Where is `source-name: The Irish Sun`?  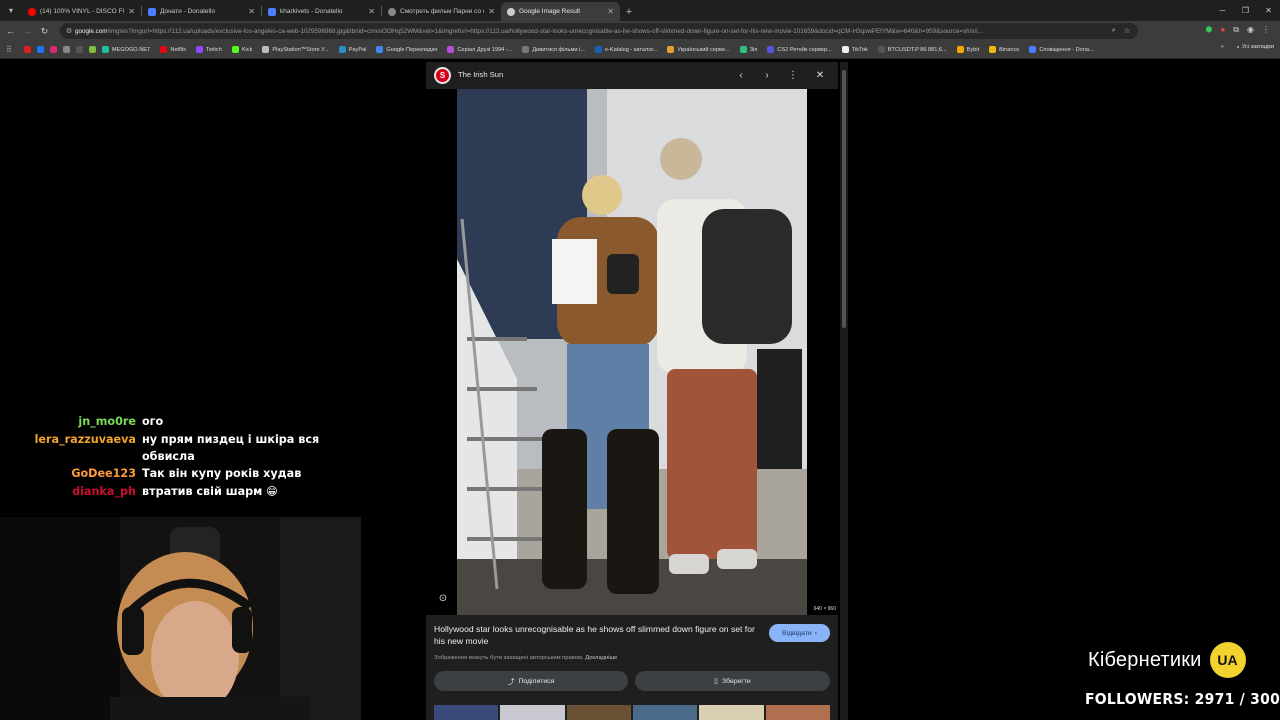 source-name: The Irish Sun is located at coordinates (480, 74).